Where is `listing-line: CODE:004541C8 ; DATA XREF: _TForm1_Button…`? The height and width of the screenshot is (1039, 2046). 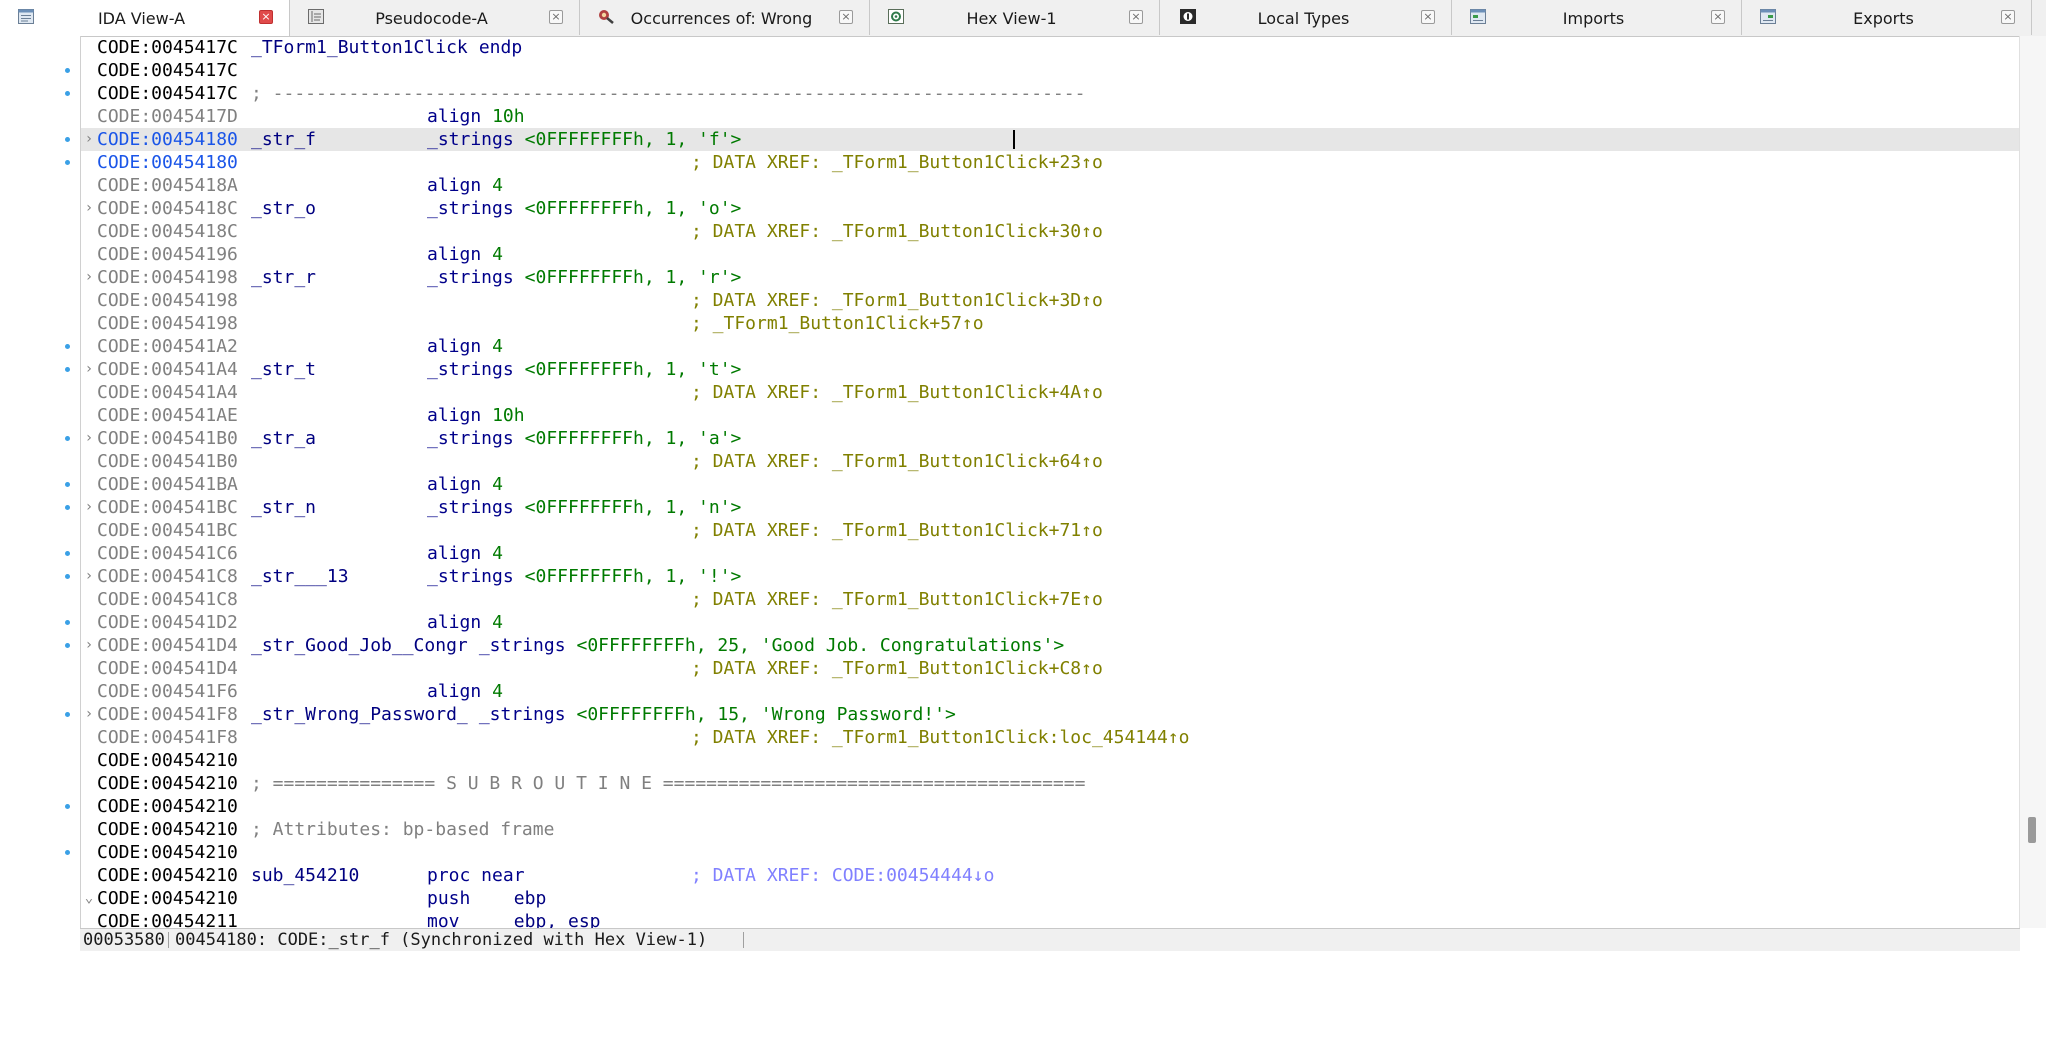
listing-line: CODE:004541C8 ; DATA XREF: _TForm1_Button… is located at coordinates (1050, 599).